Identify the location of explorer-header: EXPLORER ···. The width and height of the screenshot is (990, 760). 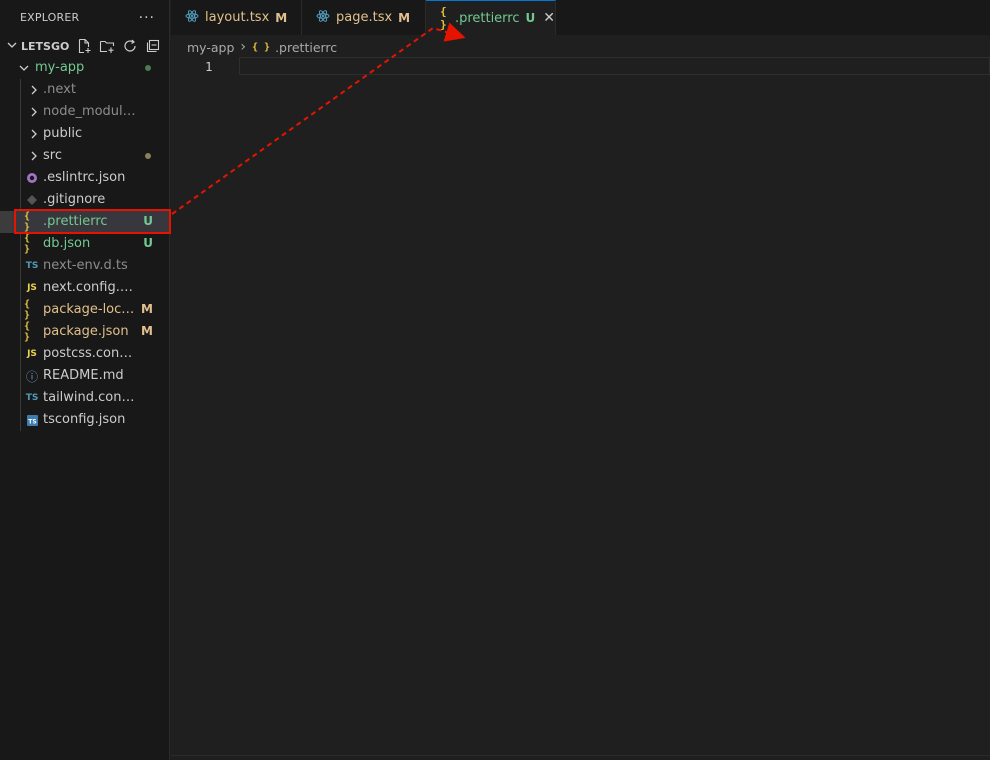
(84, 17).